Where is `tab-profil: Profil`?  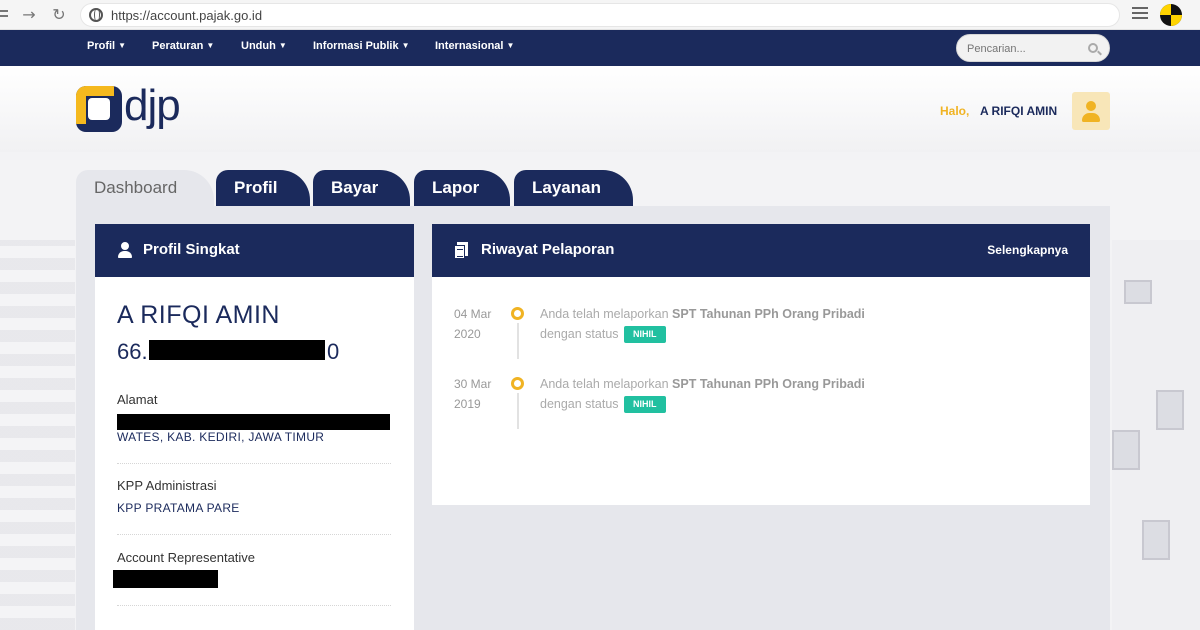
tab-profil: Profil is located at coordinates (263, 188).